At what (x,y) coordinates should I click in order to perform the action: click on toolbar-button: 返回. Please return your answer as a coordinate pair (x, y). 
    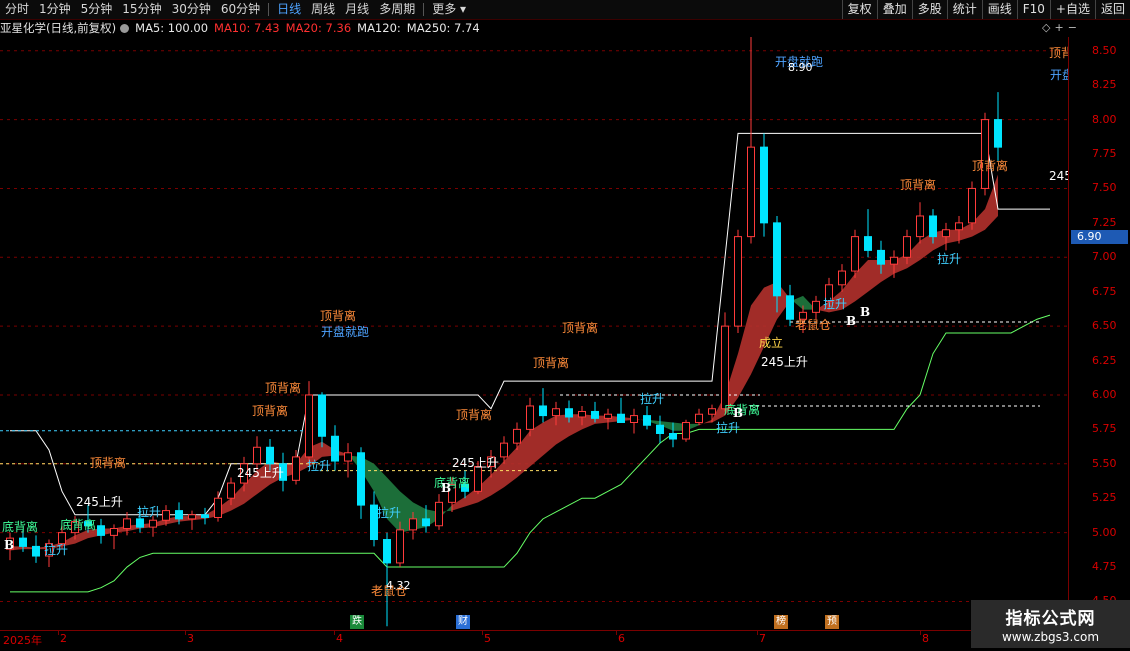
    Looking at the image, I should click on (1112, 9).